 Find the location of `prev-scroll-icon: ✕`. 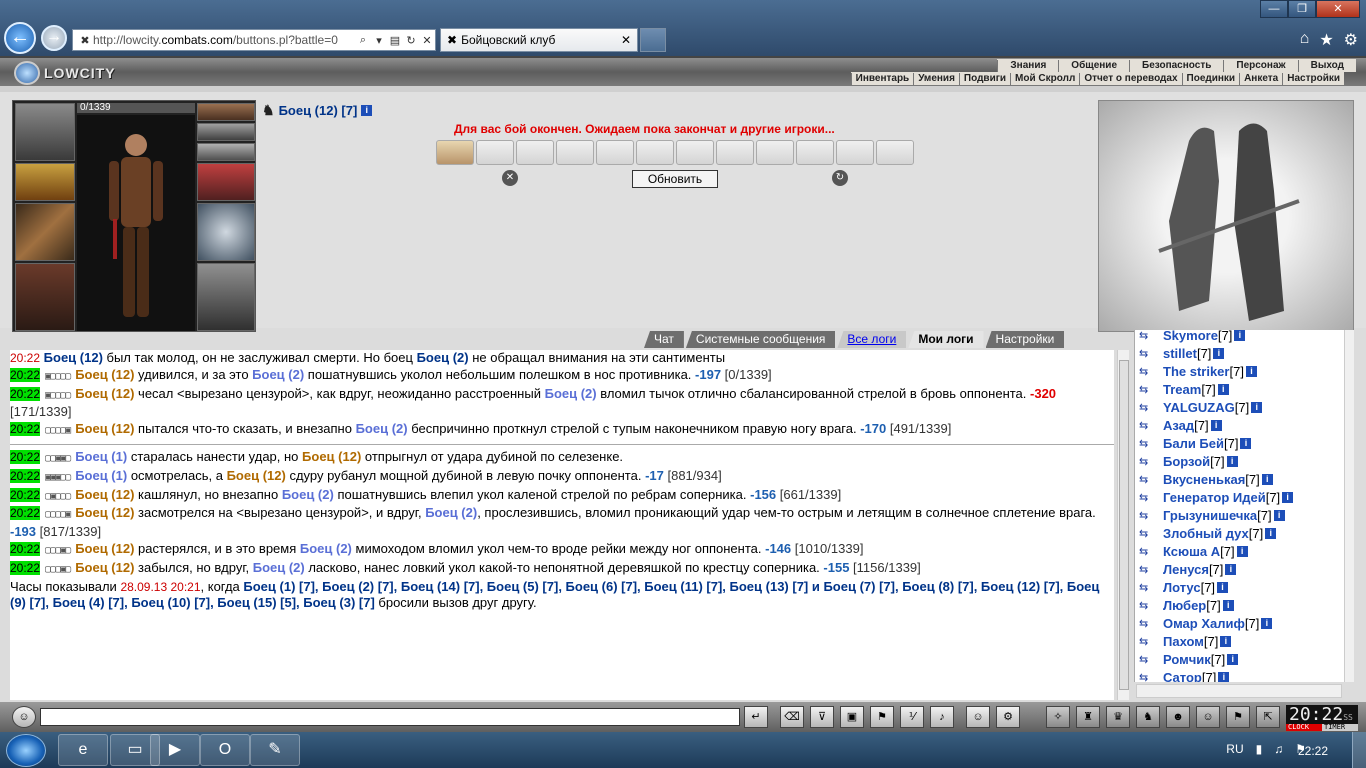

prev-scroll-icon: ✕ is located at coordinates (510, 178).